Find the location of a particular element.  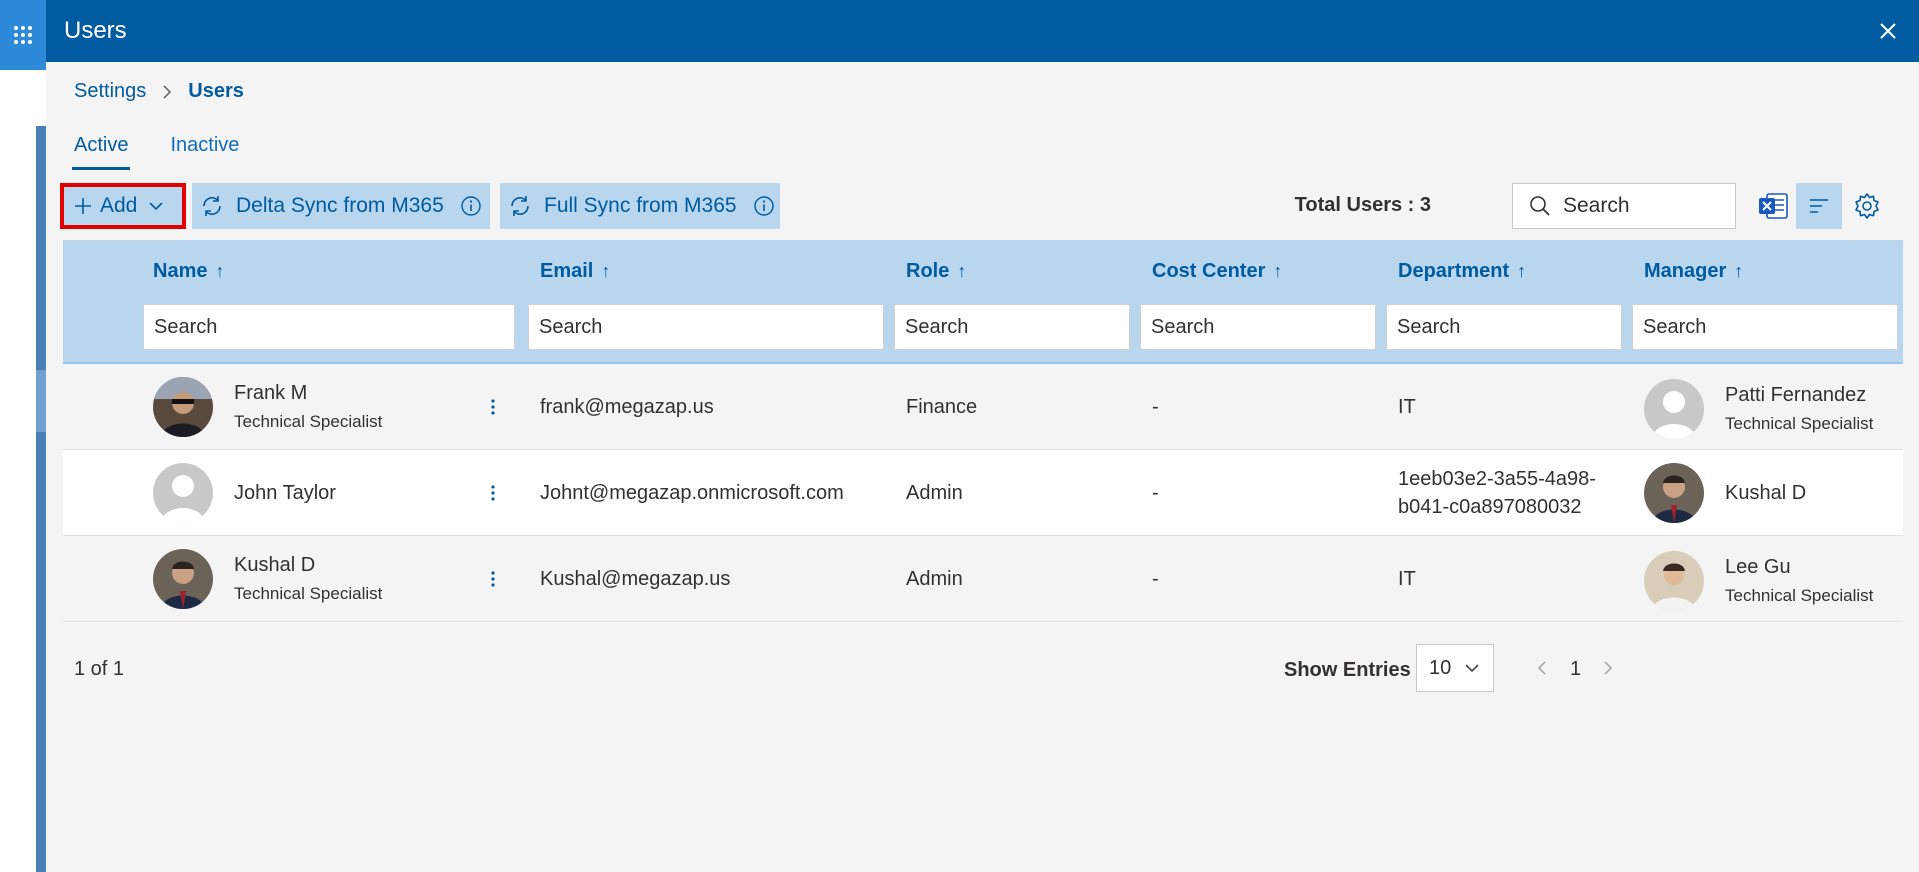

manager-name: Kushal D is located at coordinates (1765, 493).